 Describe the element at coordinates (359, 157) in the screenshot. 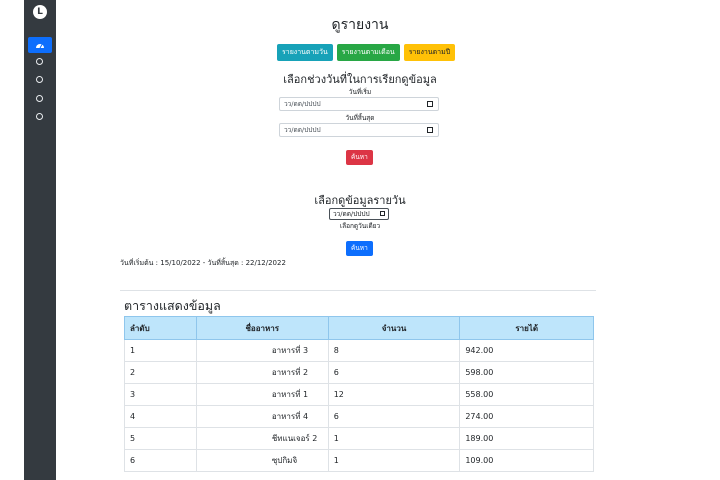

I see `range-search-button: ค้นหา` at that location.